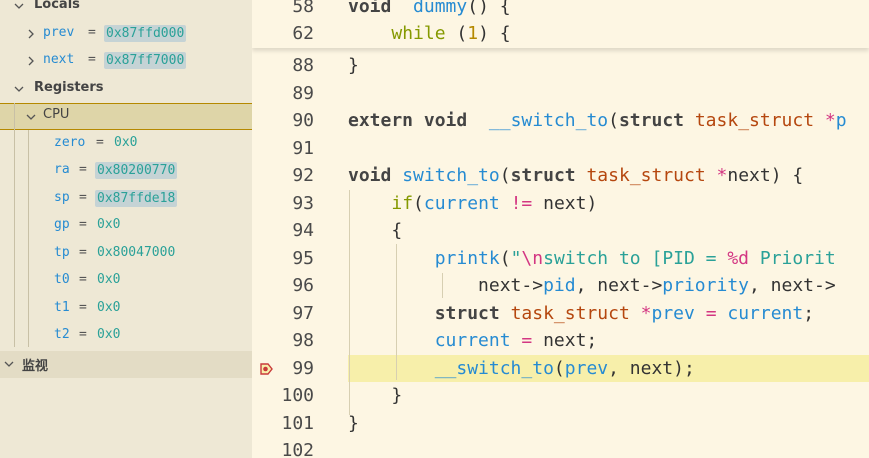 The image size is (869, 458). Describe the element at coordinates (303, 340) in the screenshot. I see `line-number: 98` at that location.